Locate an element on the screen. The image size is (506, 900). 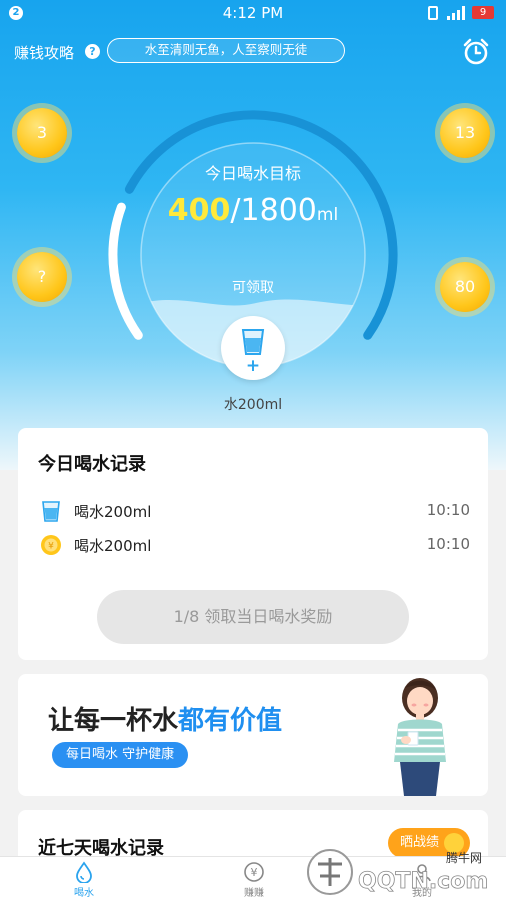
claim-reward-button: 1/8 领取当日喝水奖励 is located at coordinates (253, 617).